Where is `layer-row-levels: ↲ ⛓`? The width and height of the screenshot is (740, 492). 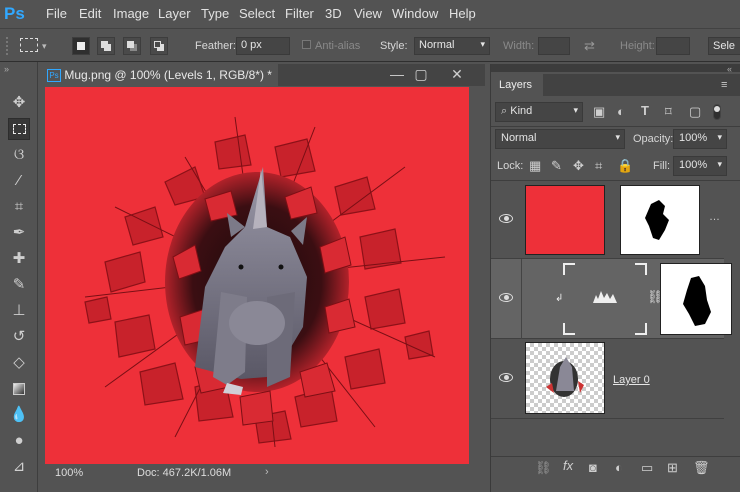 layer-row-levels: ↲ ⛓ is located at coordinates (611, 299).